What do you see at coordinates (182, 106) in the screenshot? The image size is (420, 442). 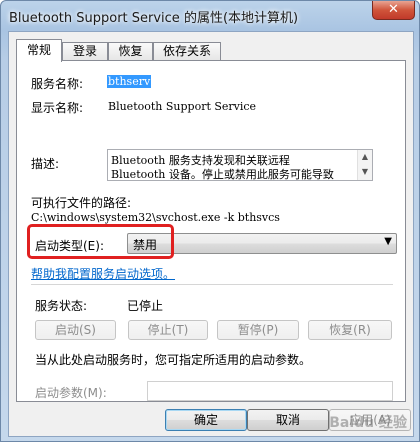 I see `display-name-value: Bluetooth Support Service` at bounding box center [182, 106].